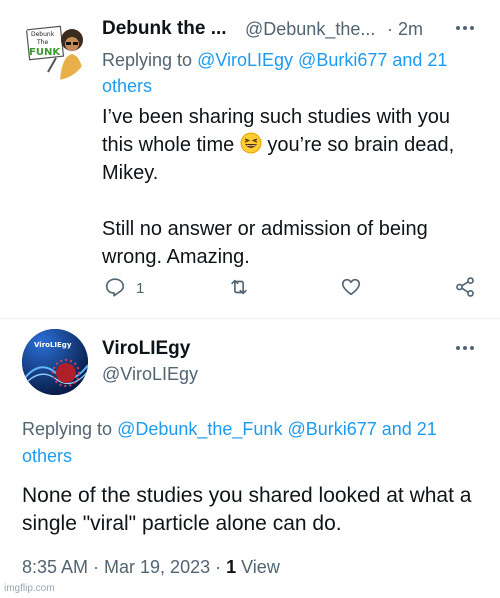  Describe the element at coordinates (150, 374) in the screenshot. I see `author-handle: @ViroLIEgy` at that location.